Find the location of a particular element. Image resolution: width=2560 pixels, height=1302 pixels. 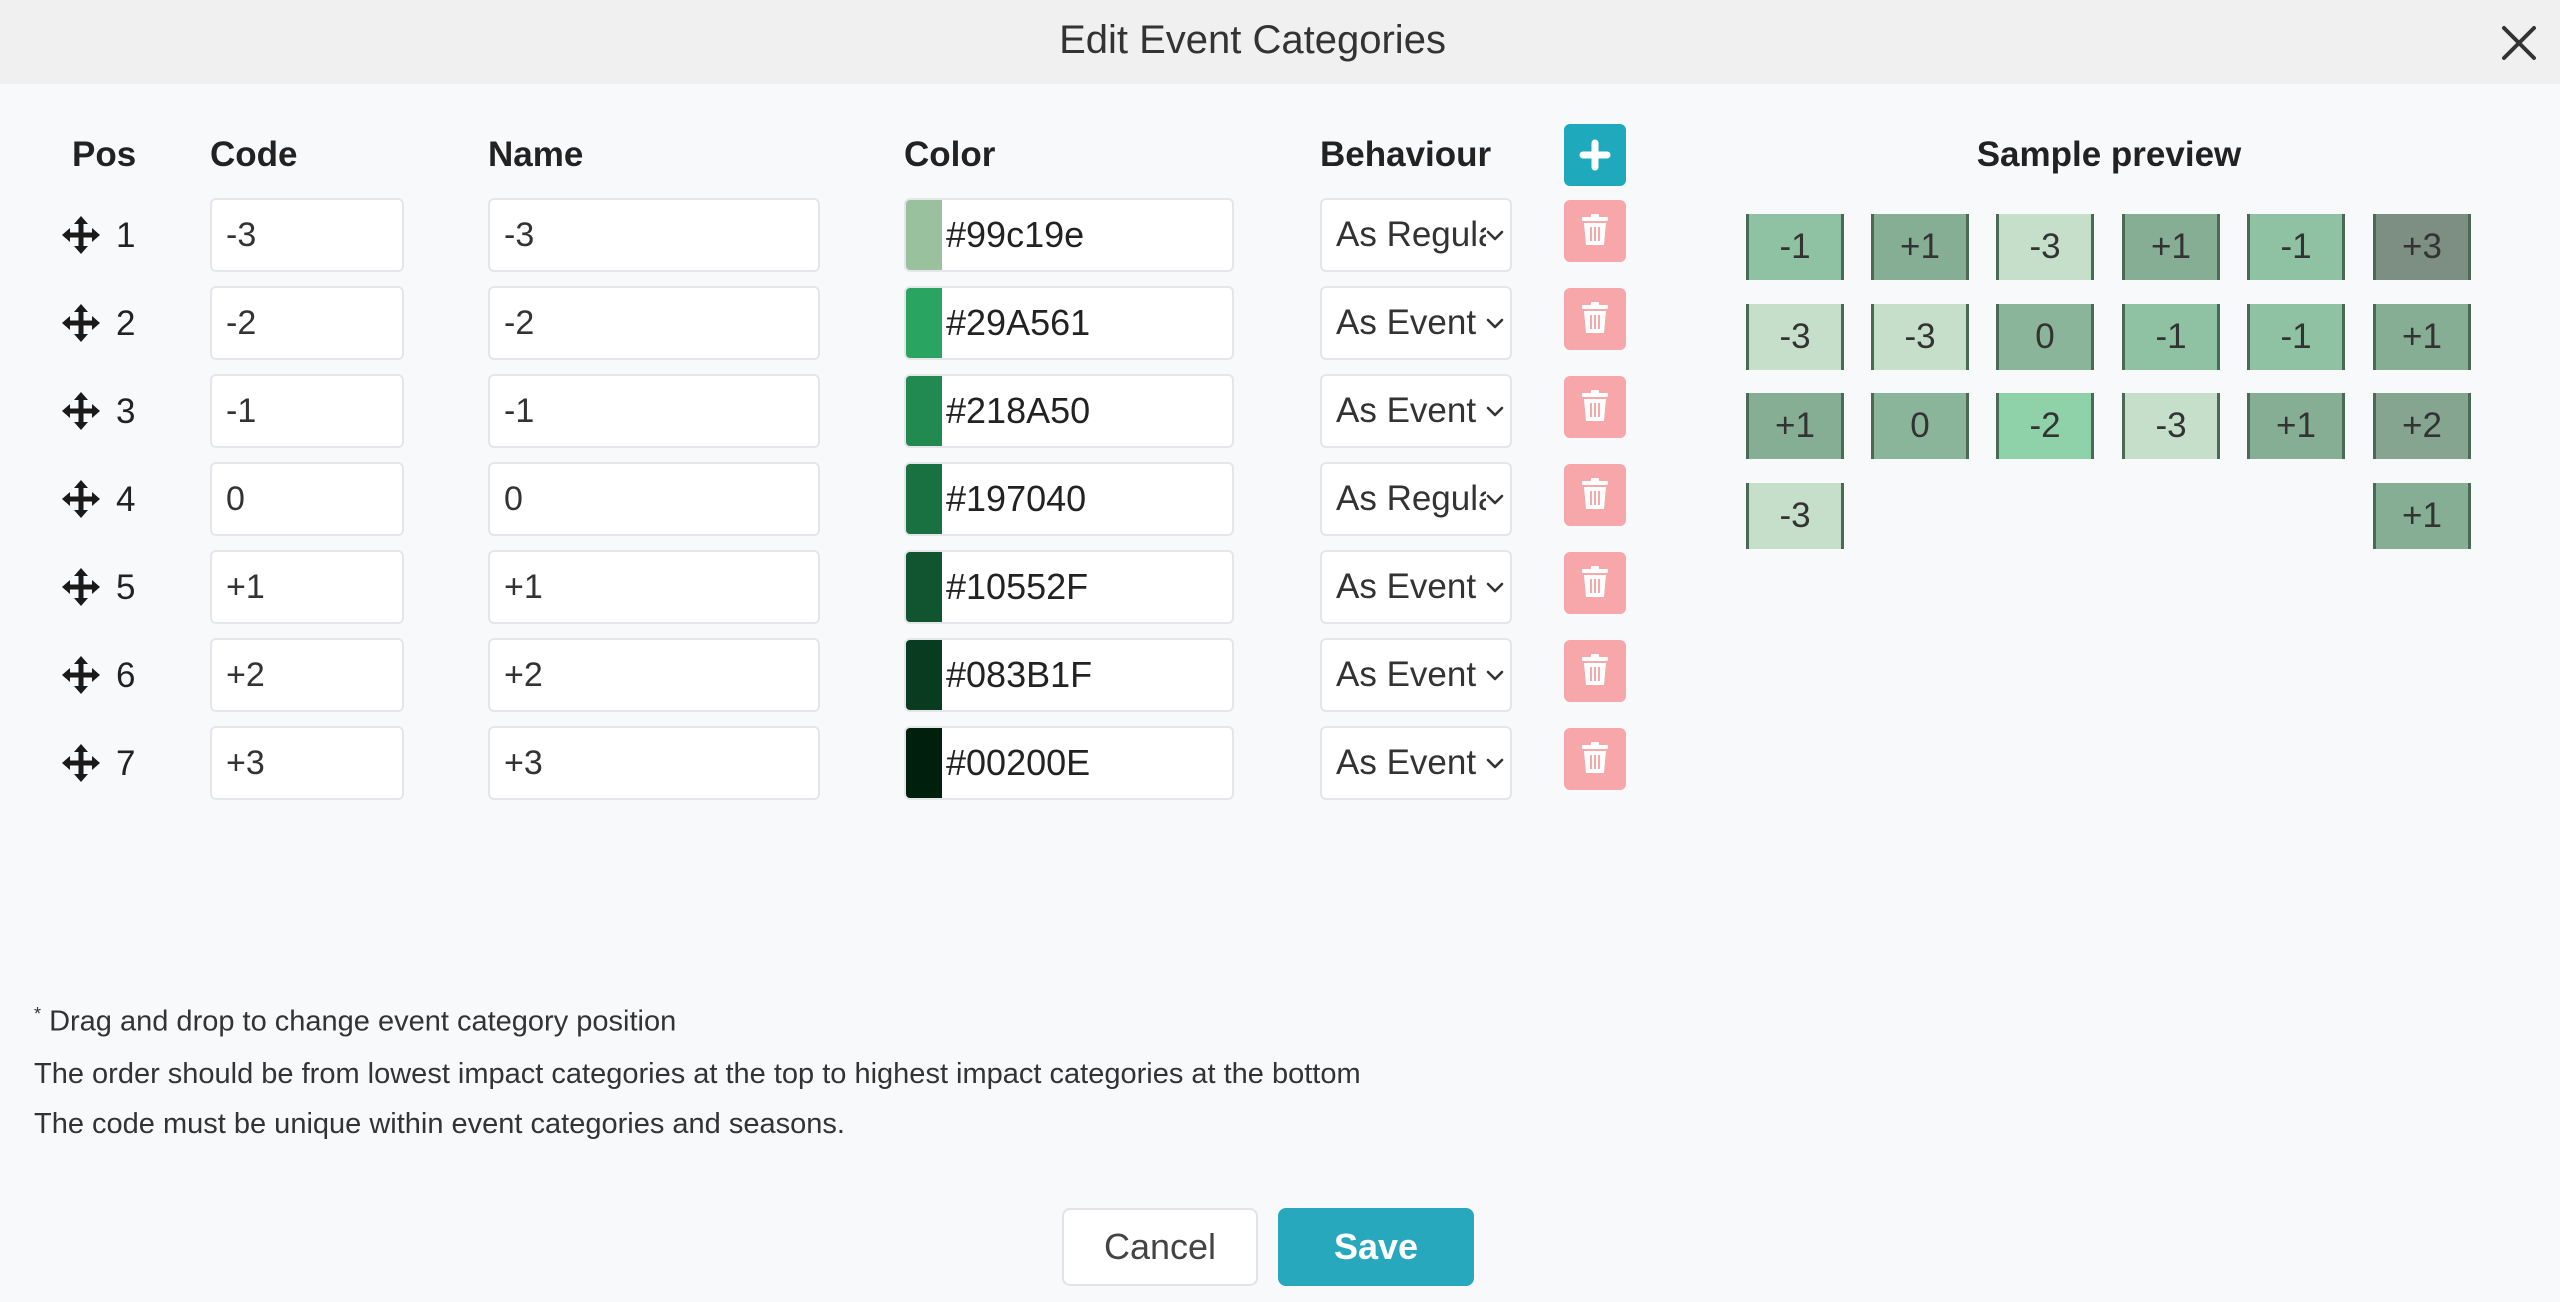

color-value: #29A561 is located at coordinates (1018, 322).